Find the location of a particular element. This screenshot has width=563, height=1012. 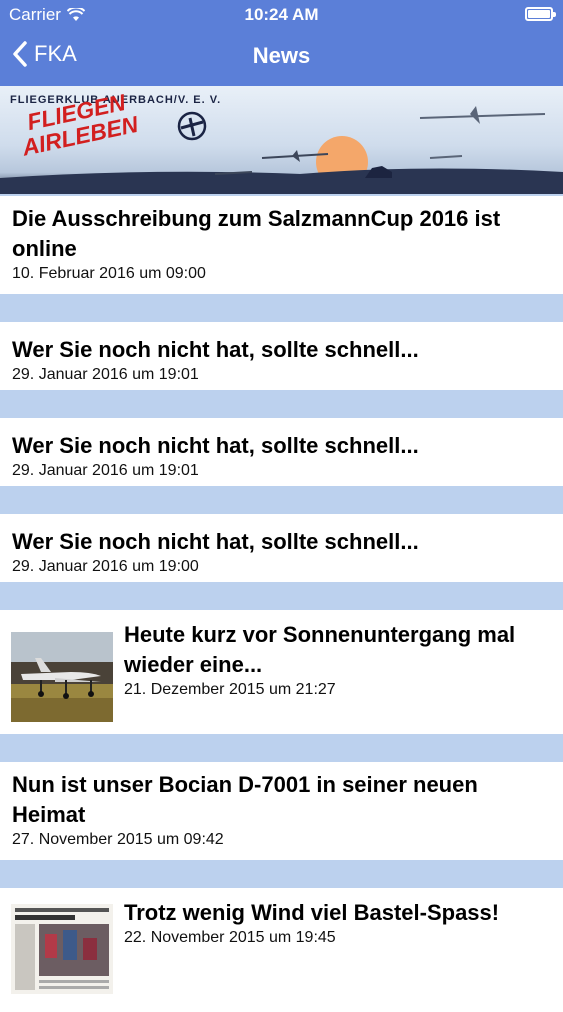

battery-icon is located at coordinates (540, 14).